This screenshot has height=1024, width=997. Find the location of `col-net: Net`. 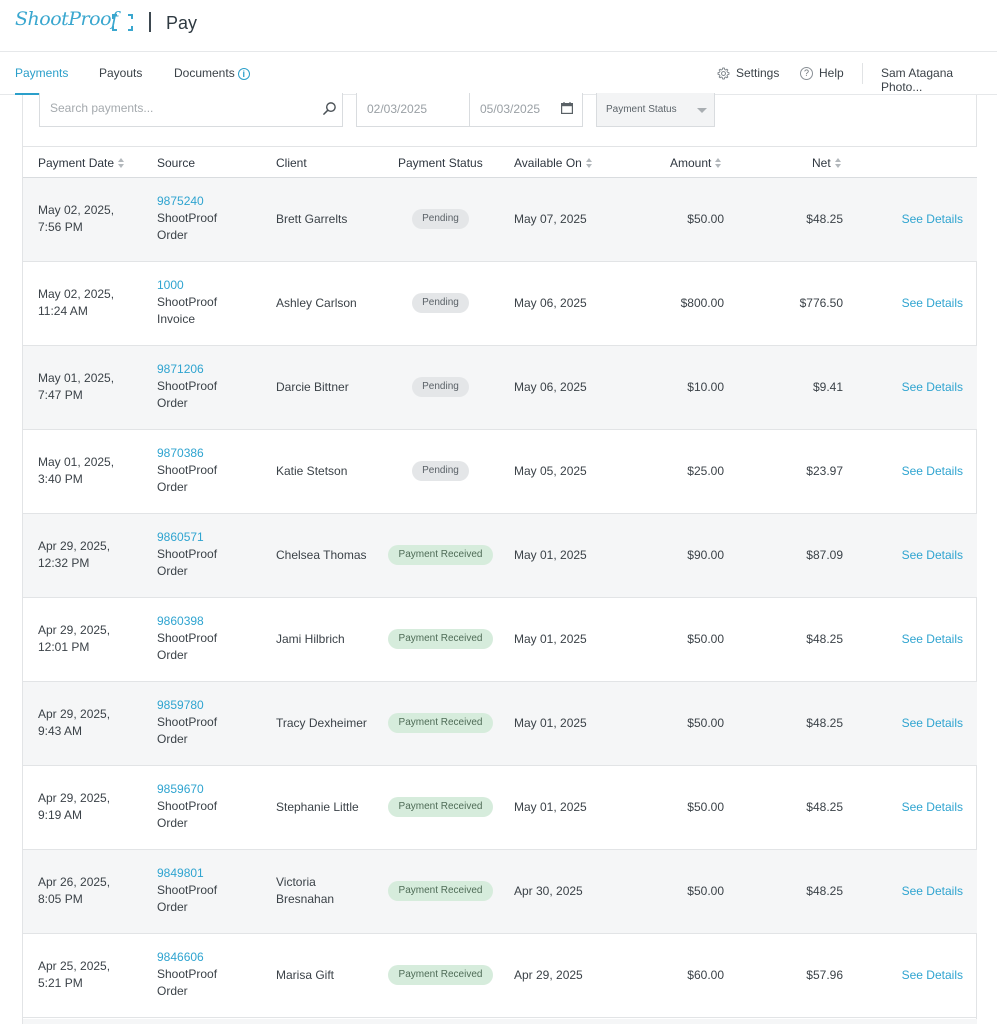

col-net: Net is located at coordinates (827, 163).